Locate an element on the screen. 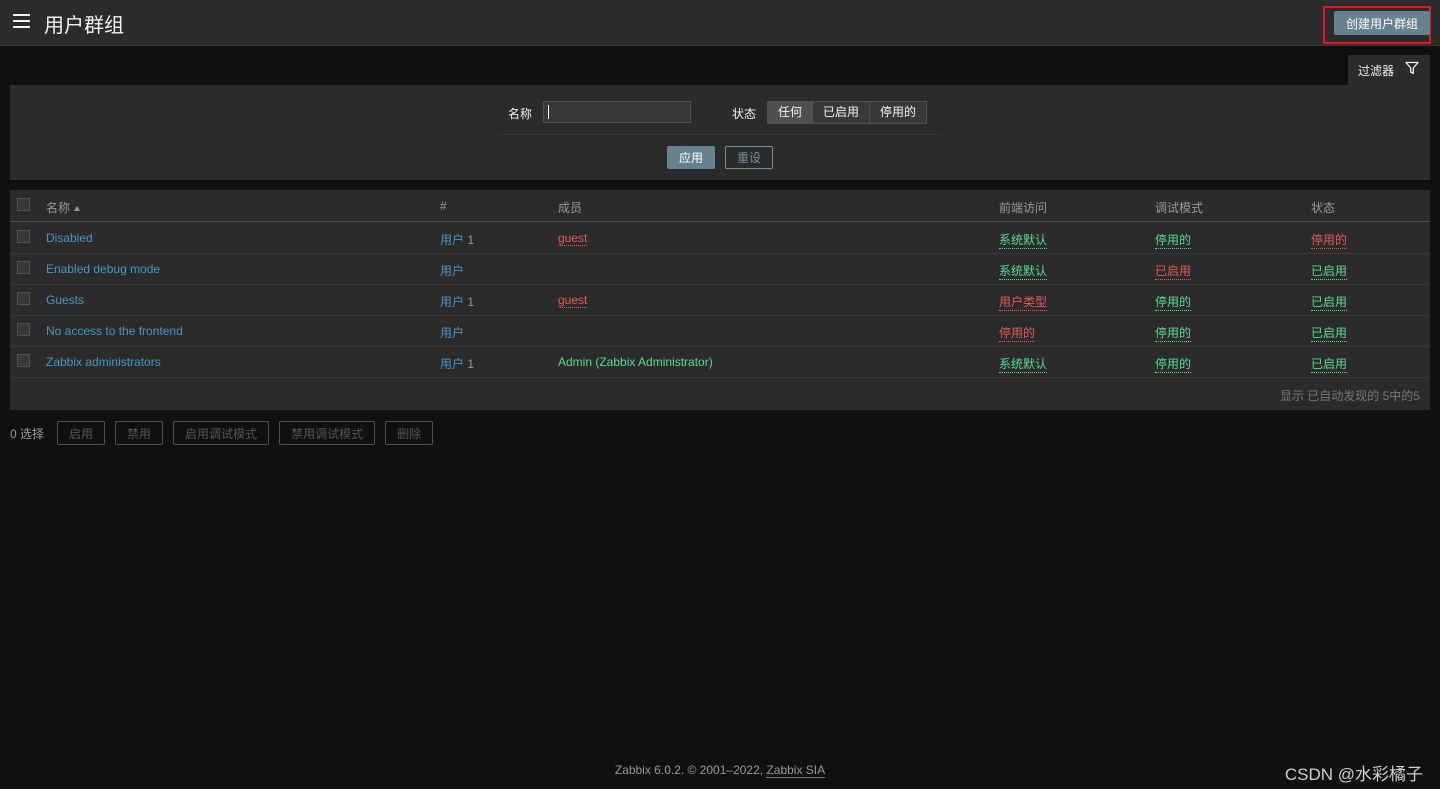 The image size is (1440, 789). menu-icon is located at coordinates (21, 22).